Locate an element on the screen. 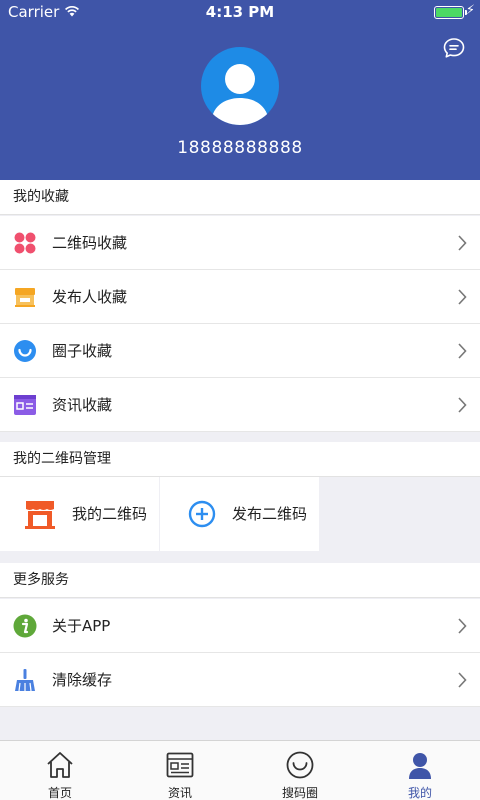 Image resolution: width=480 pixels, height=800 pixels. list-item-label: 圈子收藏 is located at coordinates (82, 351).